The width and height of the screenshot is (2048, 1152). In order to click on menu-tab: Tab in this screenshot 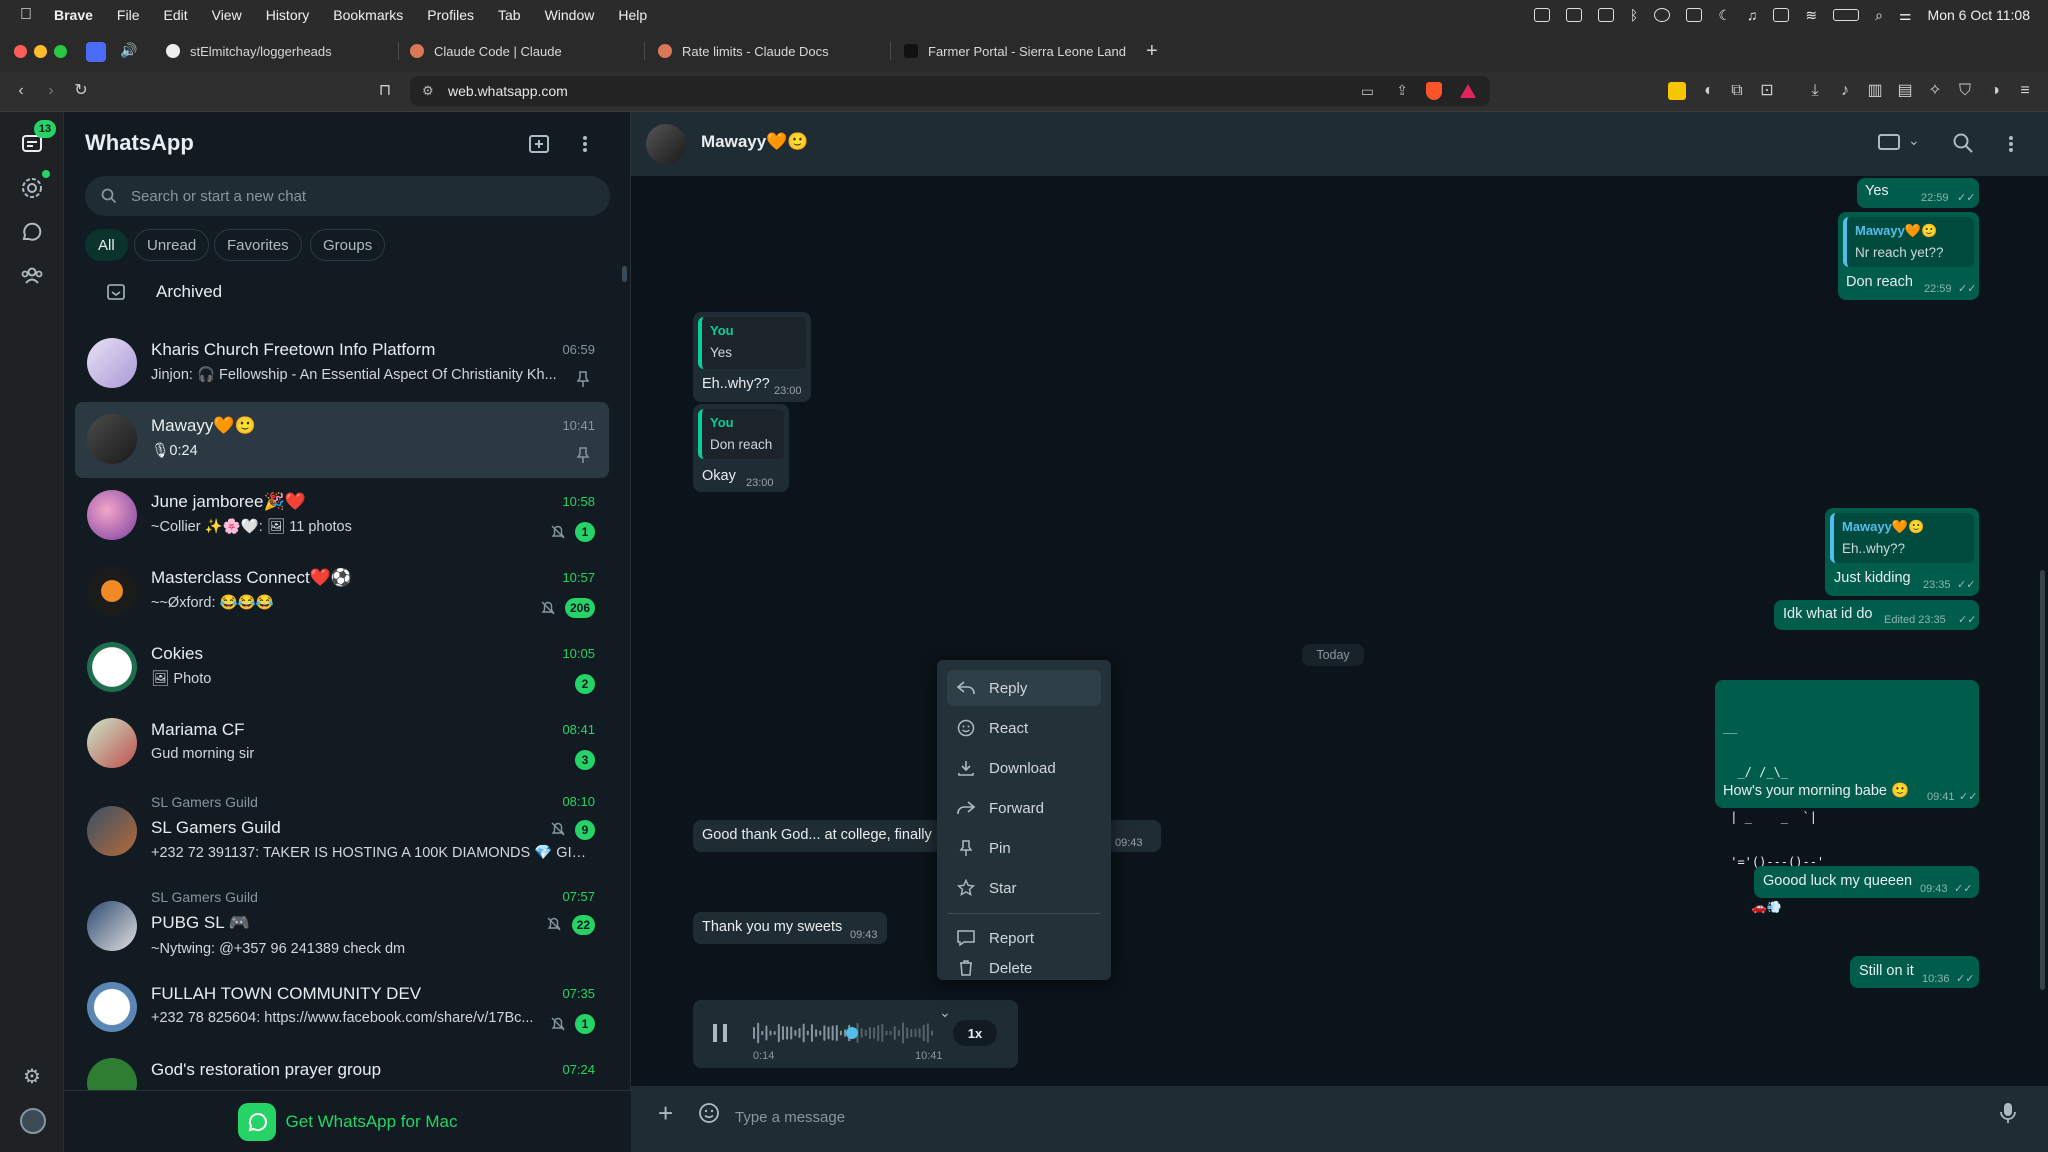, I will do `click(509, 15)`.